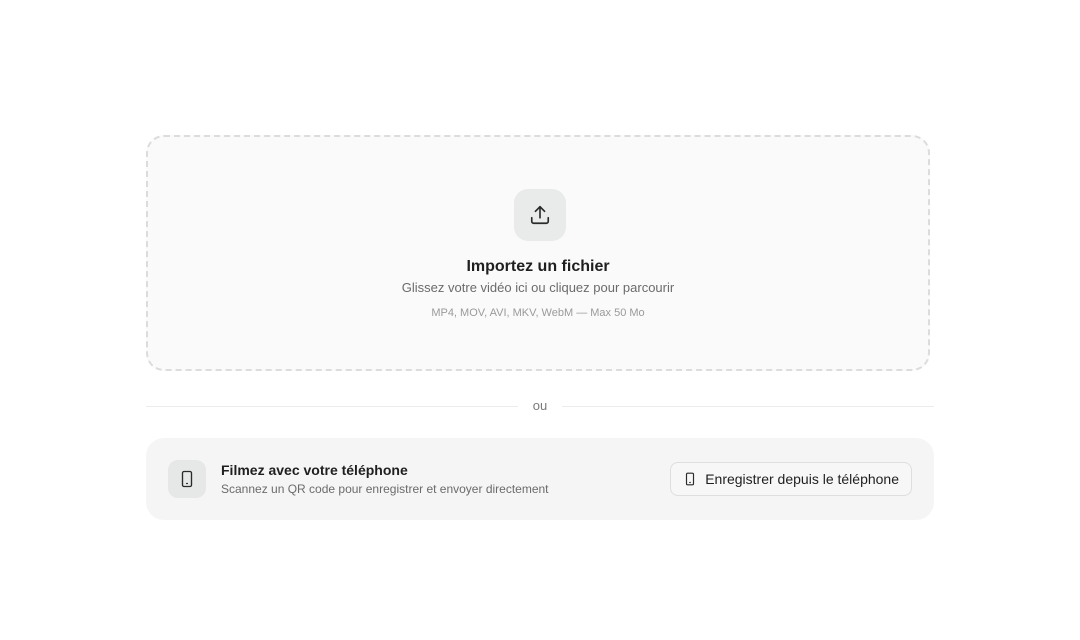  Describe the element at coordinates (802, 479) in the screenshot. I see `record-button-label: Enregistrer depuis le téléphone` at that location.